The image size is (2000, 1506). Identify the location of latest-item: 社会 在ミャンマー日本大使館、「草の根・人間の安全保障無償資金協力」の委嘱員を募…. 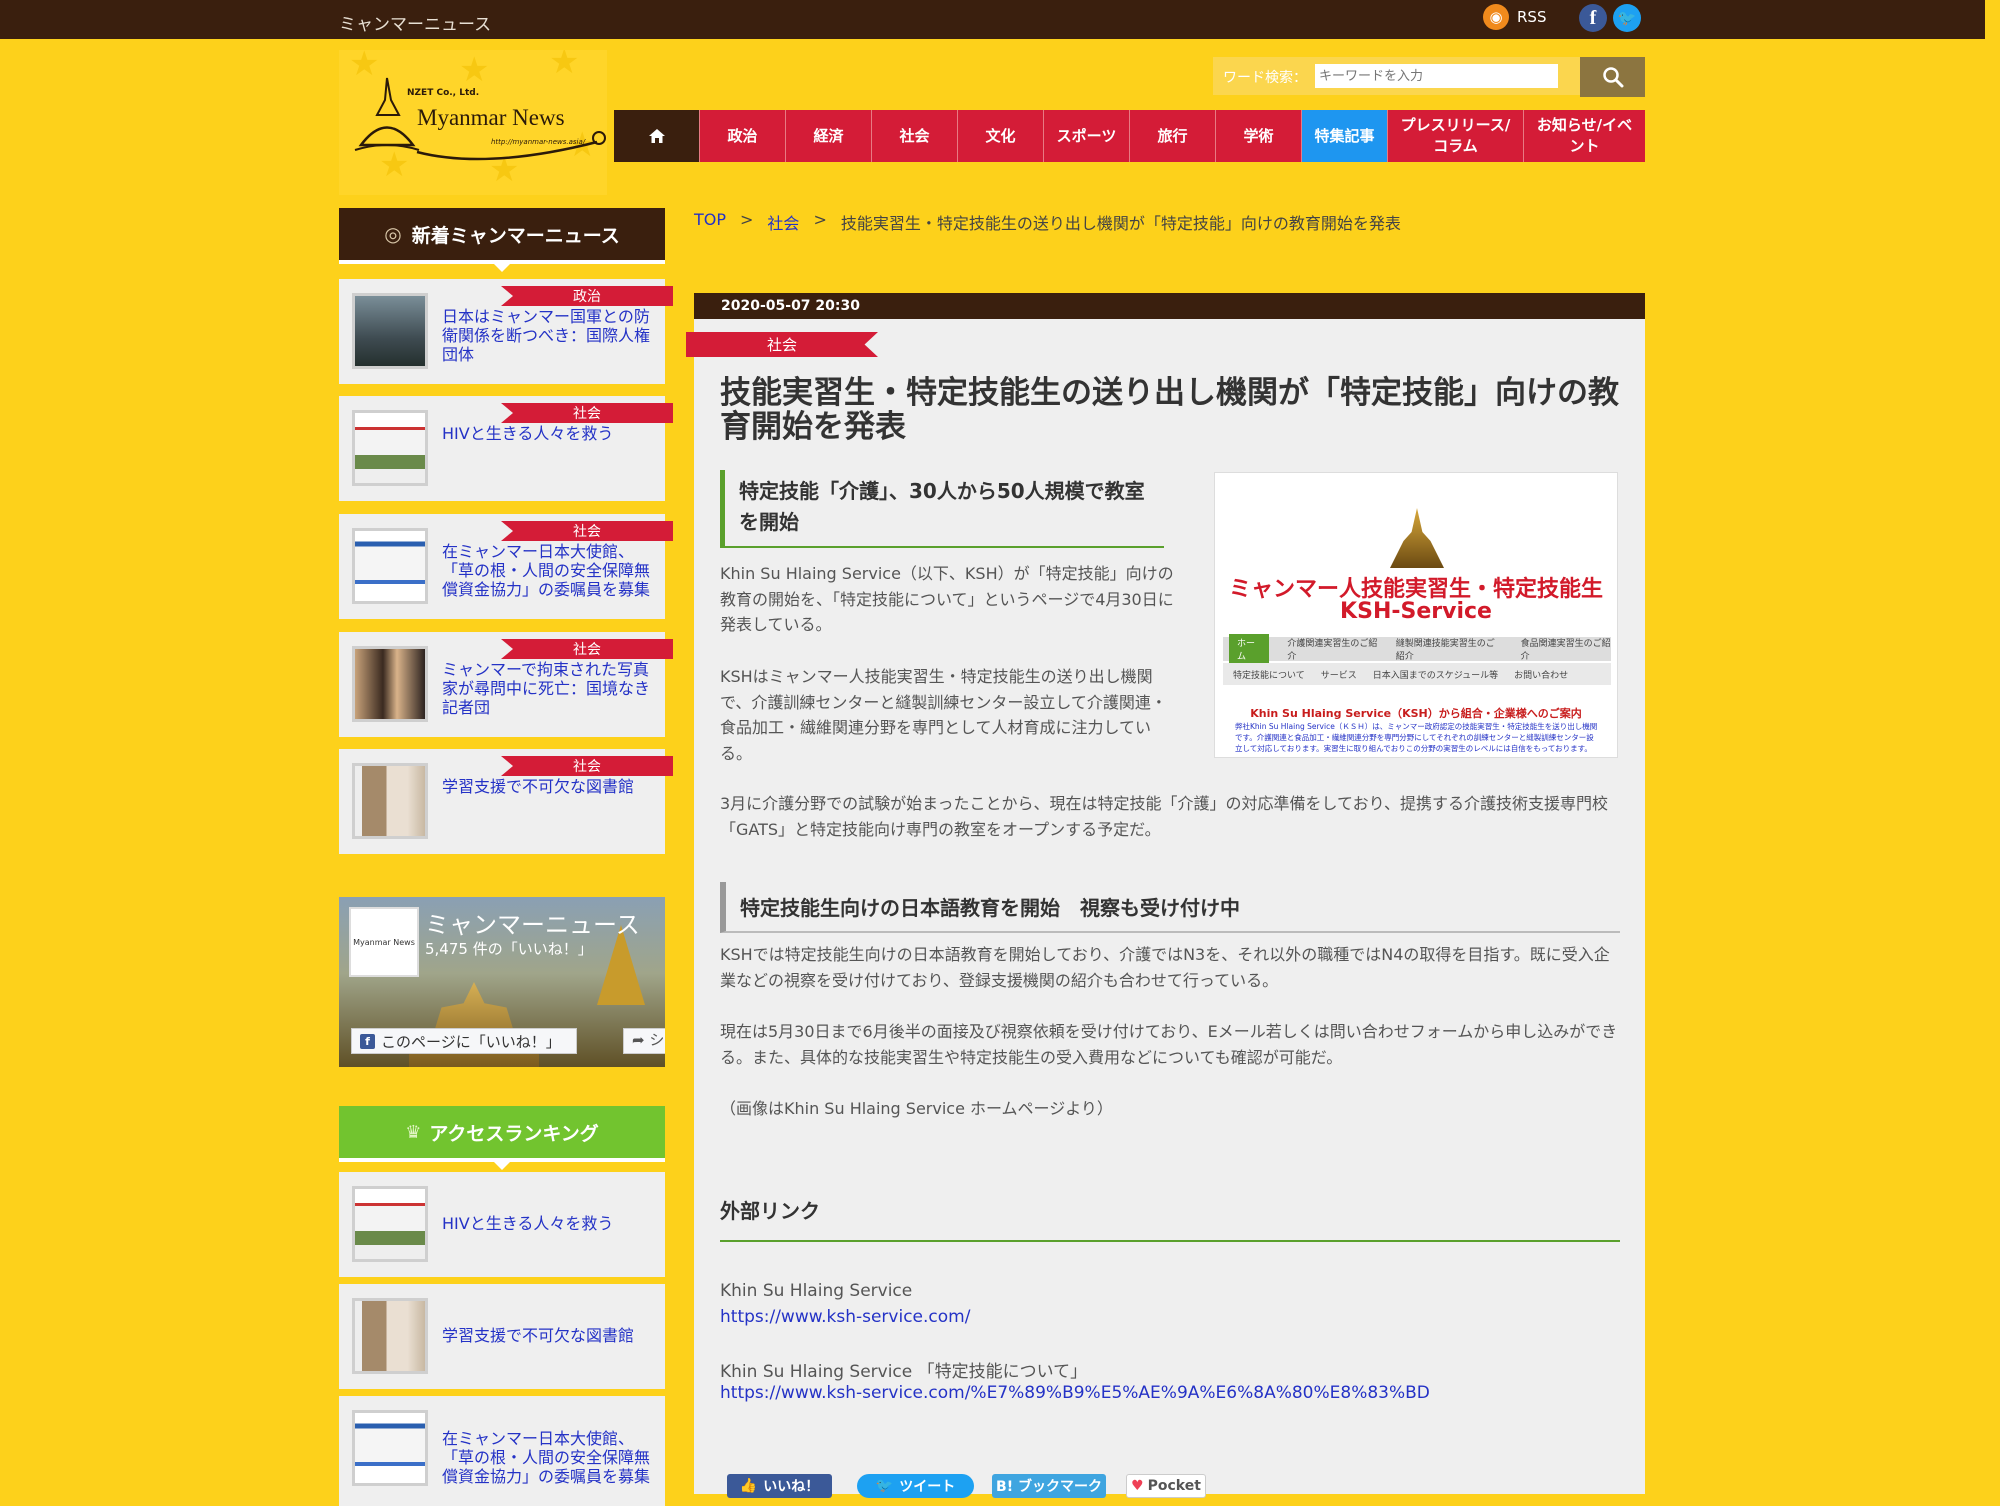
(506, 566).